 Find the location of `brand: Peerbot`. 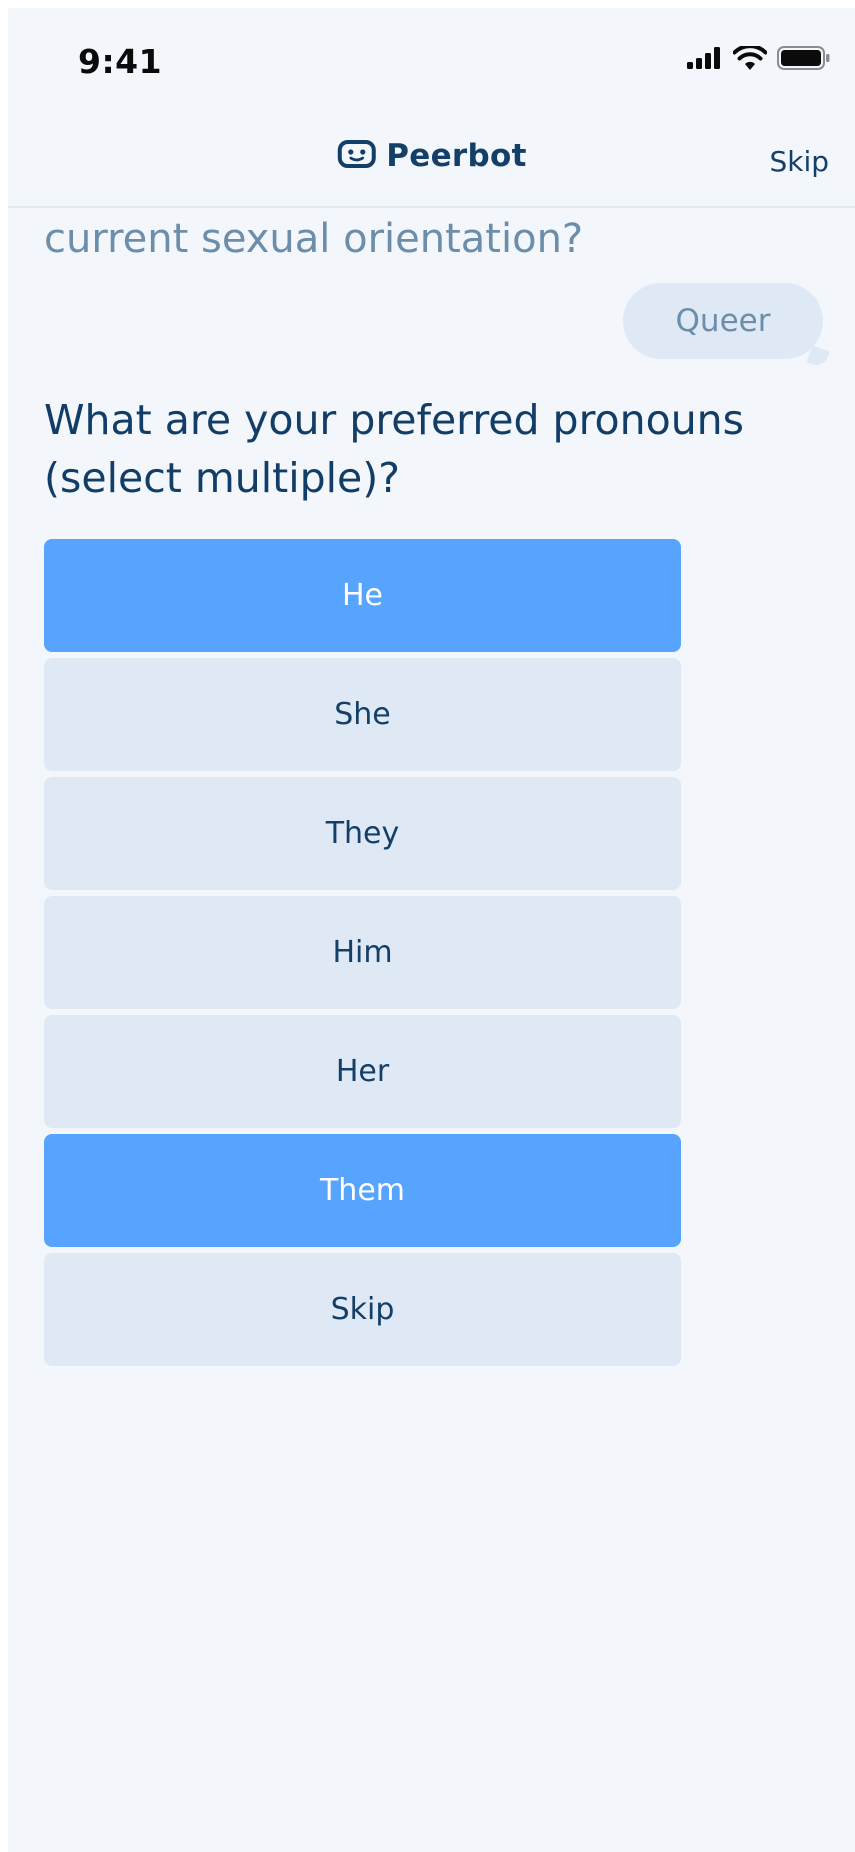

brand: Peerbot is located at coordinates (431, 156).